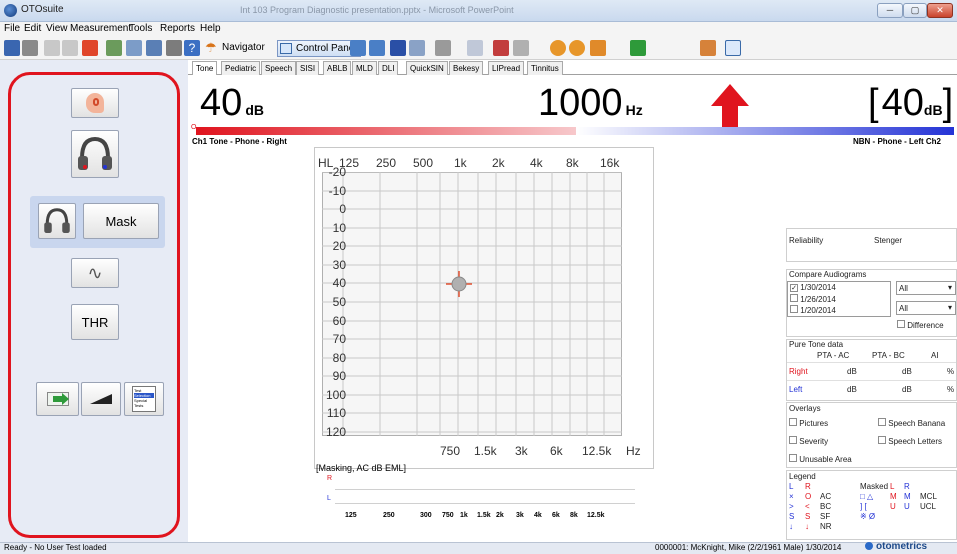  Describe the element at coordinates (100, 28) in the screenshot. I see `menu-measurement: Measurement` at that location.